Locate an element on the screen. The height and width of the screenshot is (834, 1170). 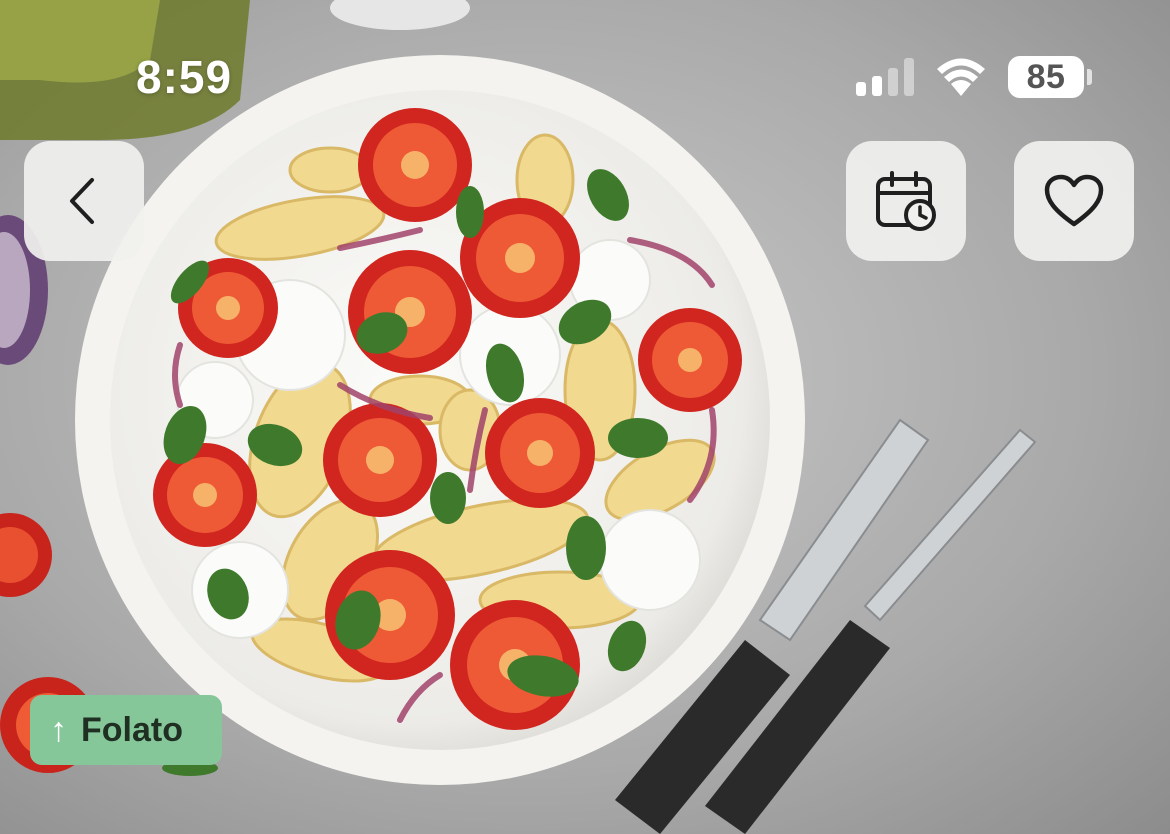
calendar-clock-icon is located at coordinates (906, 201).